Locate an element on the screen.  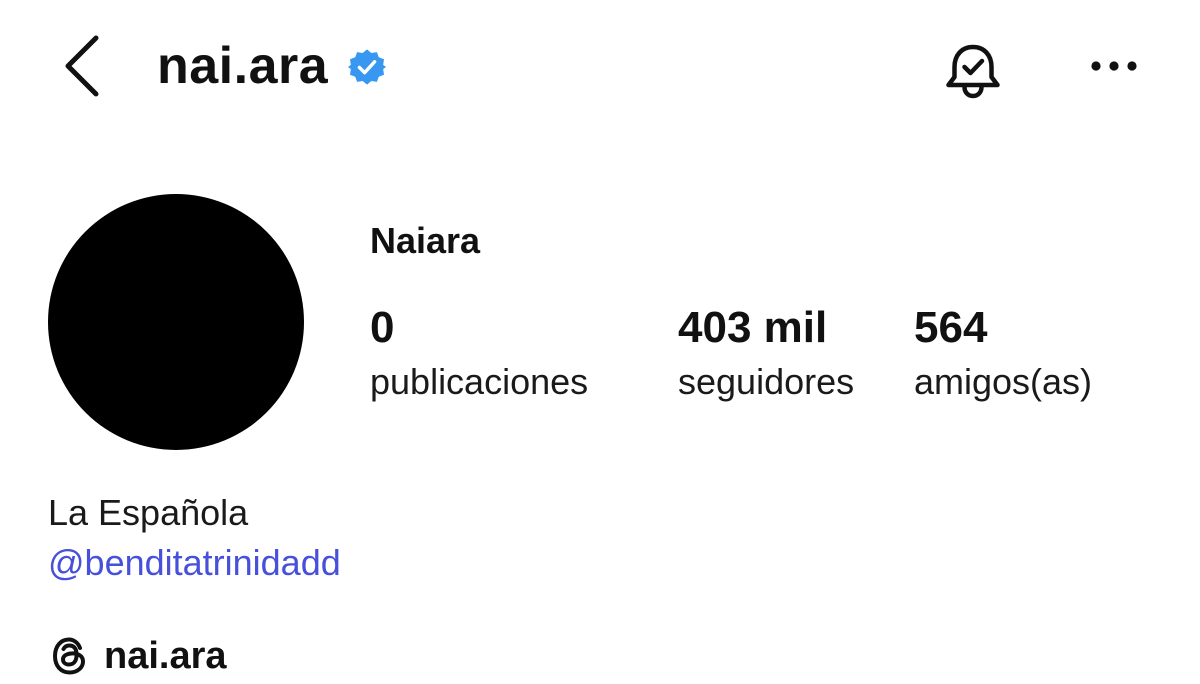
threads-link: nai.ara is located at coordinates (137, 656).